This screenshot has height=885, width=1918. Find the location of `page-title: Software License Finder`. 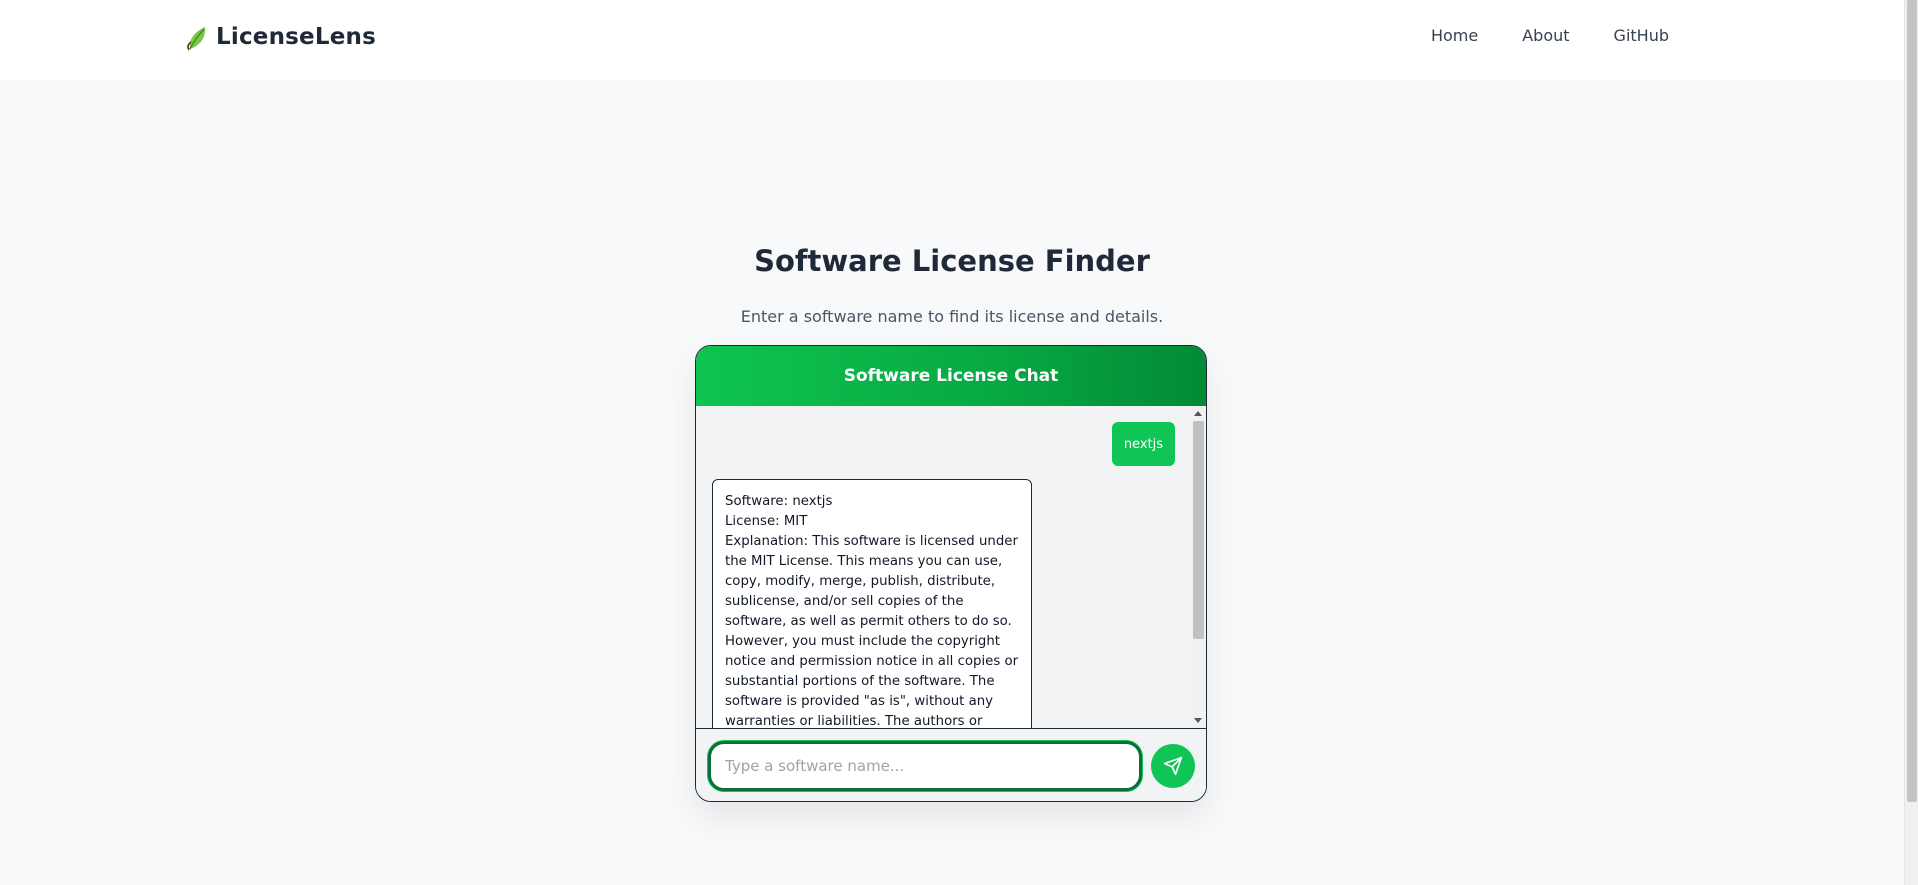

page-title: Software License Finder is located at coordinates (952, 261).